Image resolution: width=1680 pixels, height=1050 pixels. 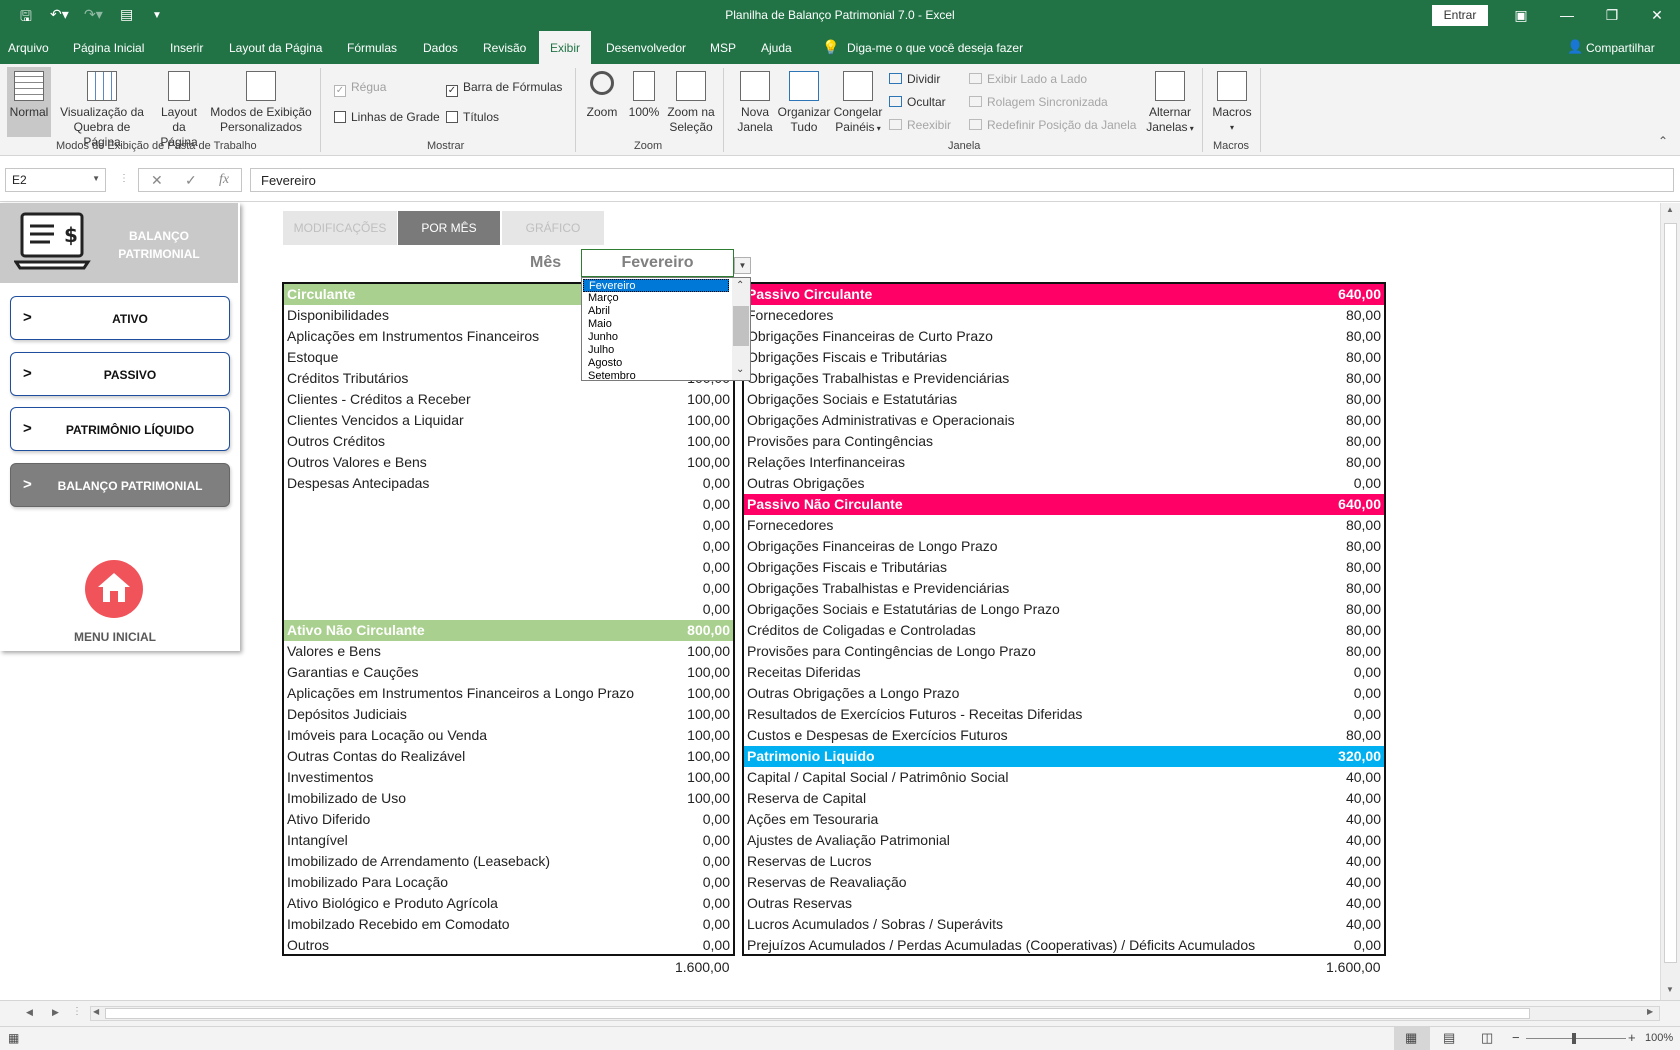 I want to click on table-row: Valores e Bens 100,00, so click(x=508, y=651).